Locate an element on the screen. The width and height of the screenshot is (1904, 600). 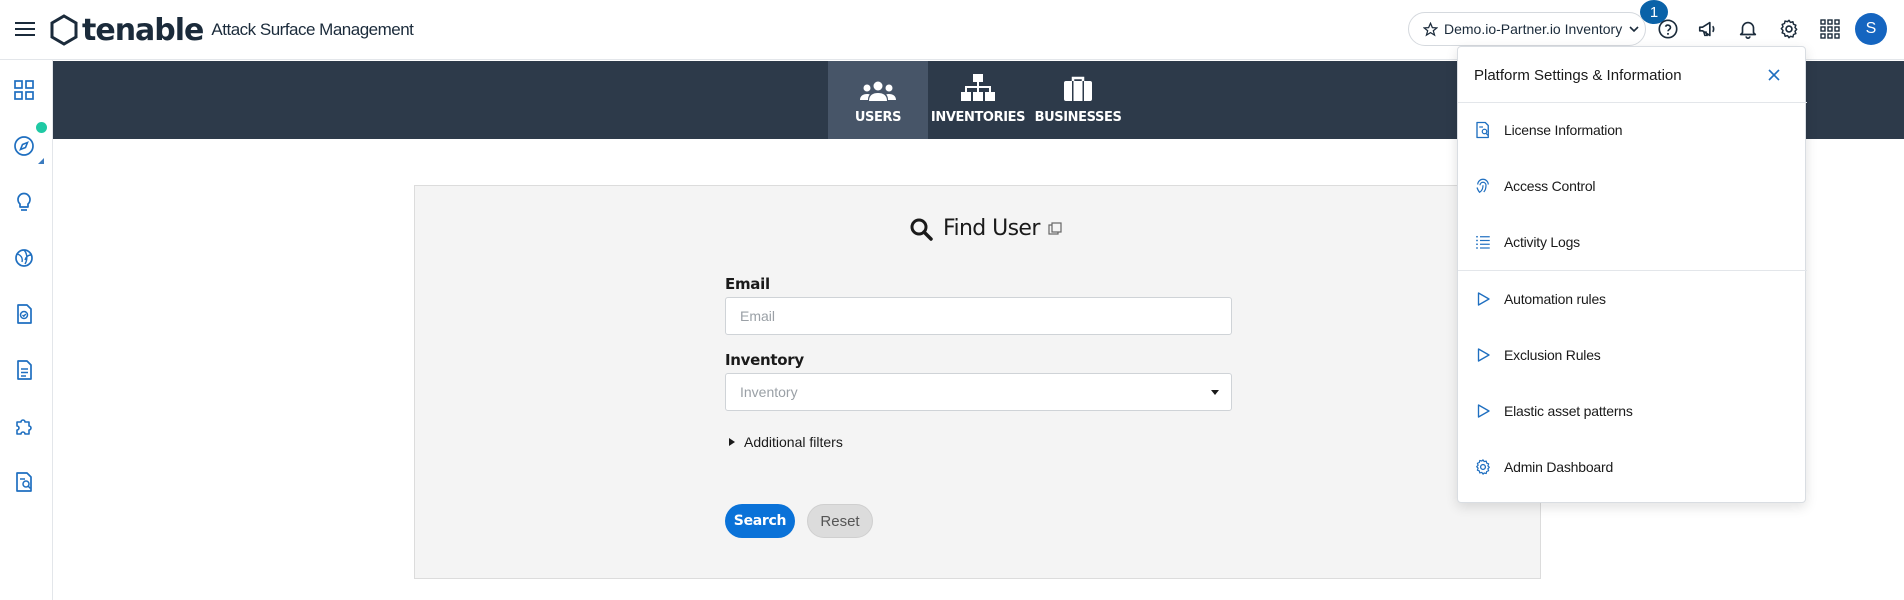
menu-item-access-control: Access Control is located at coordinates (1633, 186).